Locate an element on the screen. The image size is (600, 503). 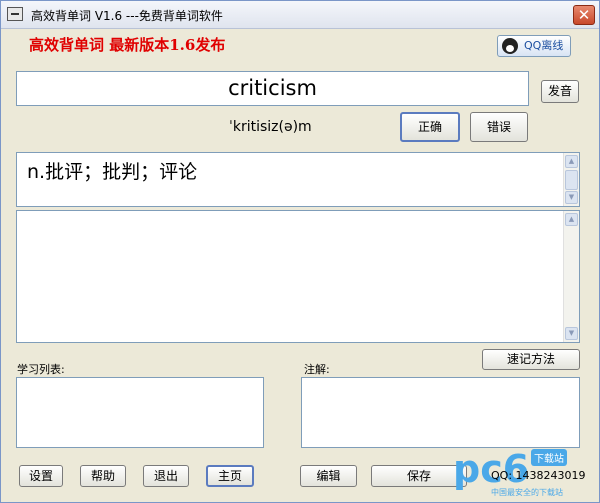
exit-button: 退出 is located at coordinates (166, 476).